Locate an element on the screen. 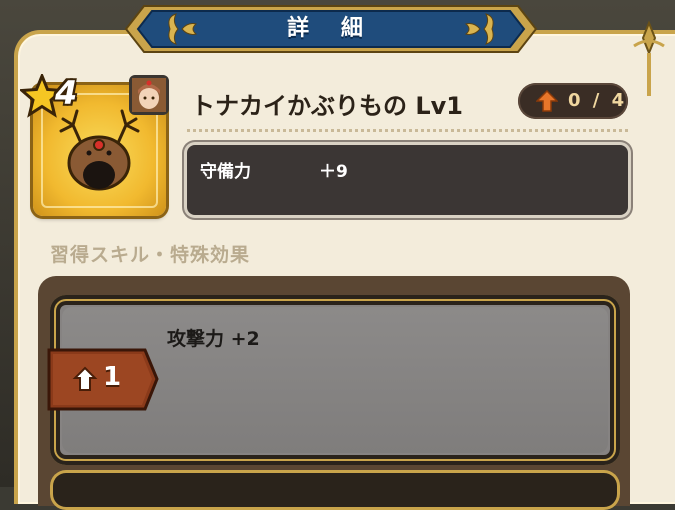 This screenshot has height=510, width=675. section-heading-skills: 習得スキル・特殊効果 is located at coordinates (150, 255).